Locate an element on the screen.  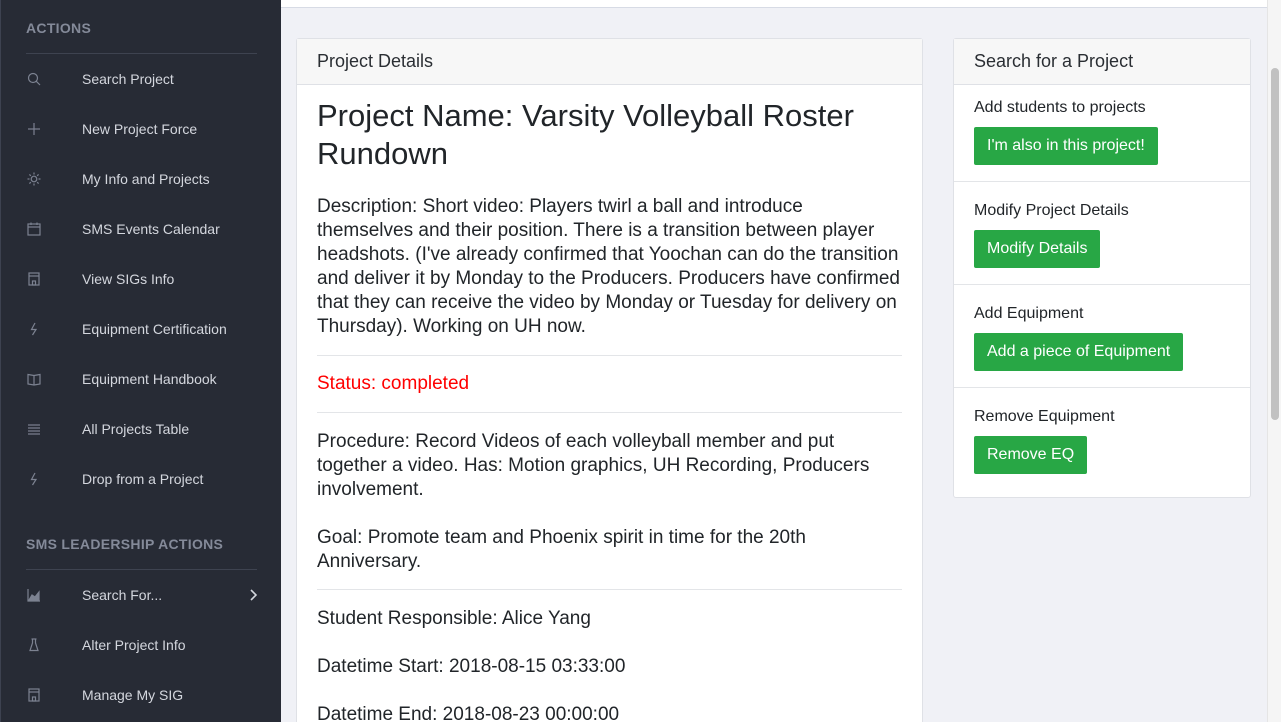
sidebar-item-label: Equipment Handbook is located at coordinates (149, 379).